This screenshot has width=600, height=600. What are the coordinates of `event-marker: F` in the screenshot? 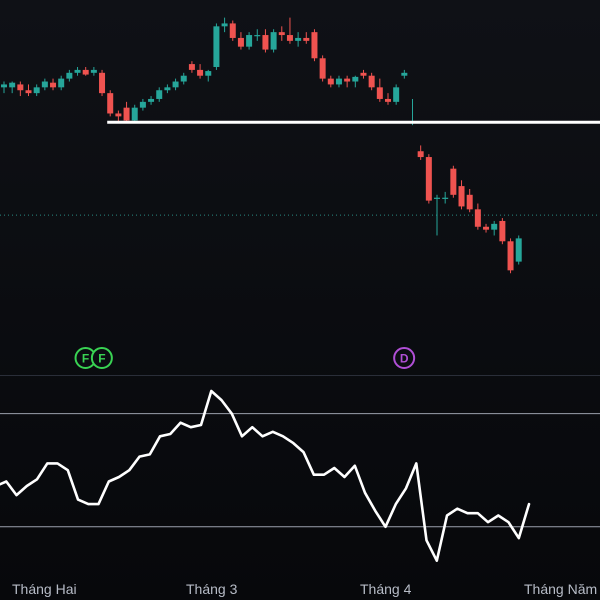 It's located at (101, 358).